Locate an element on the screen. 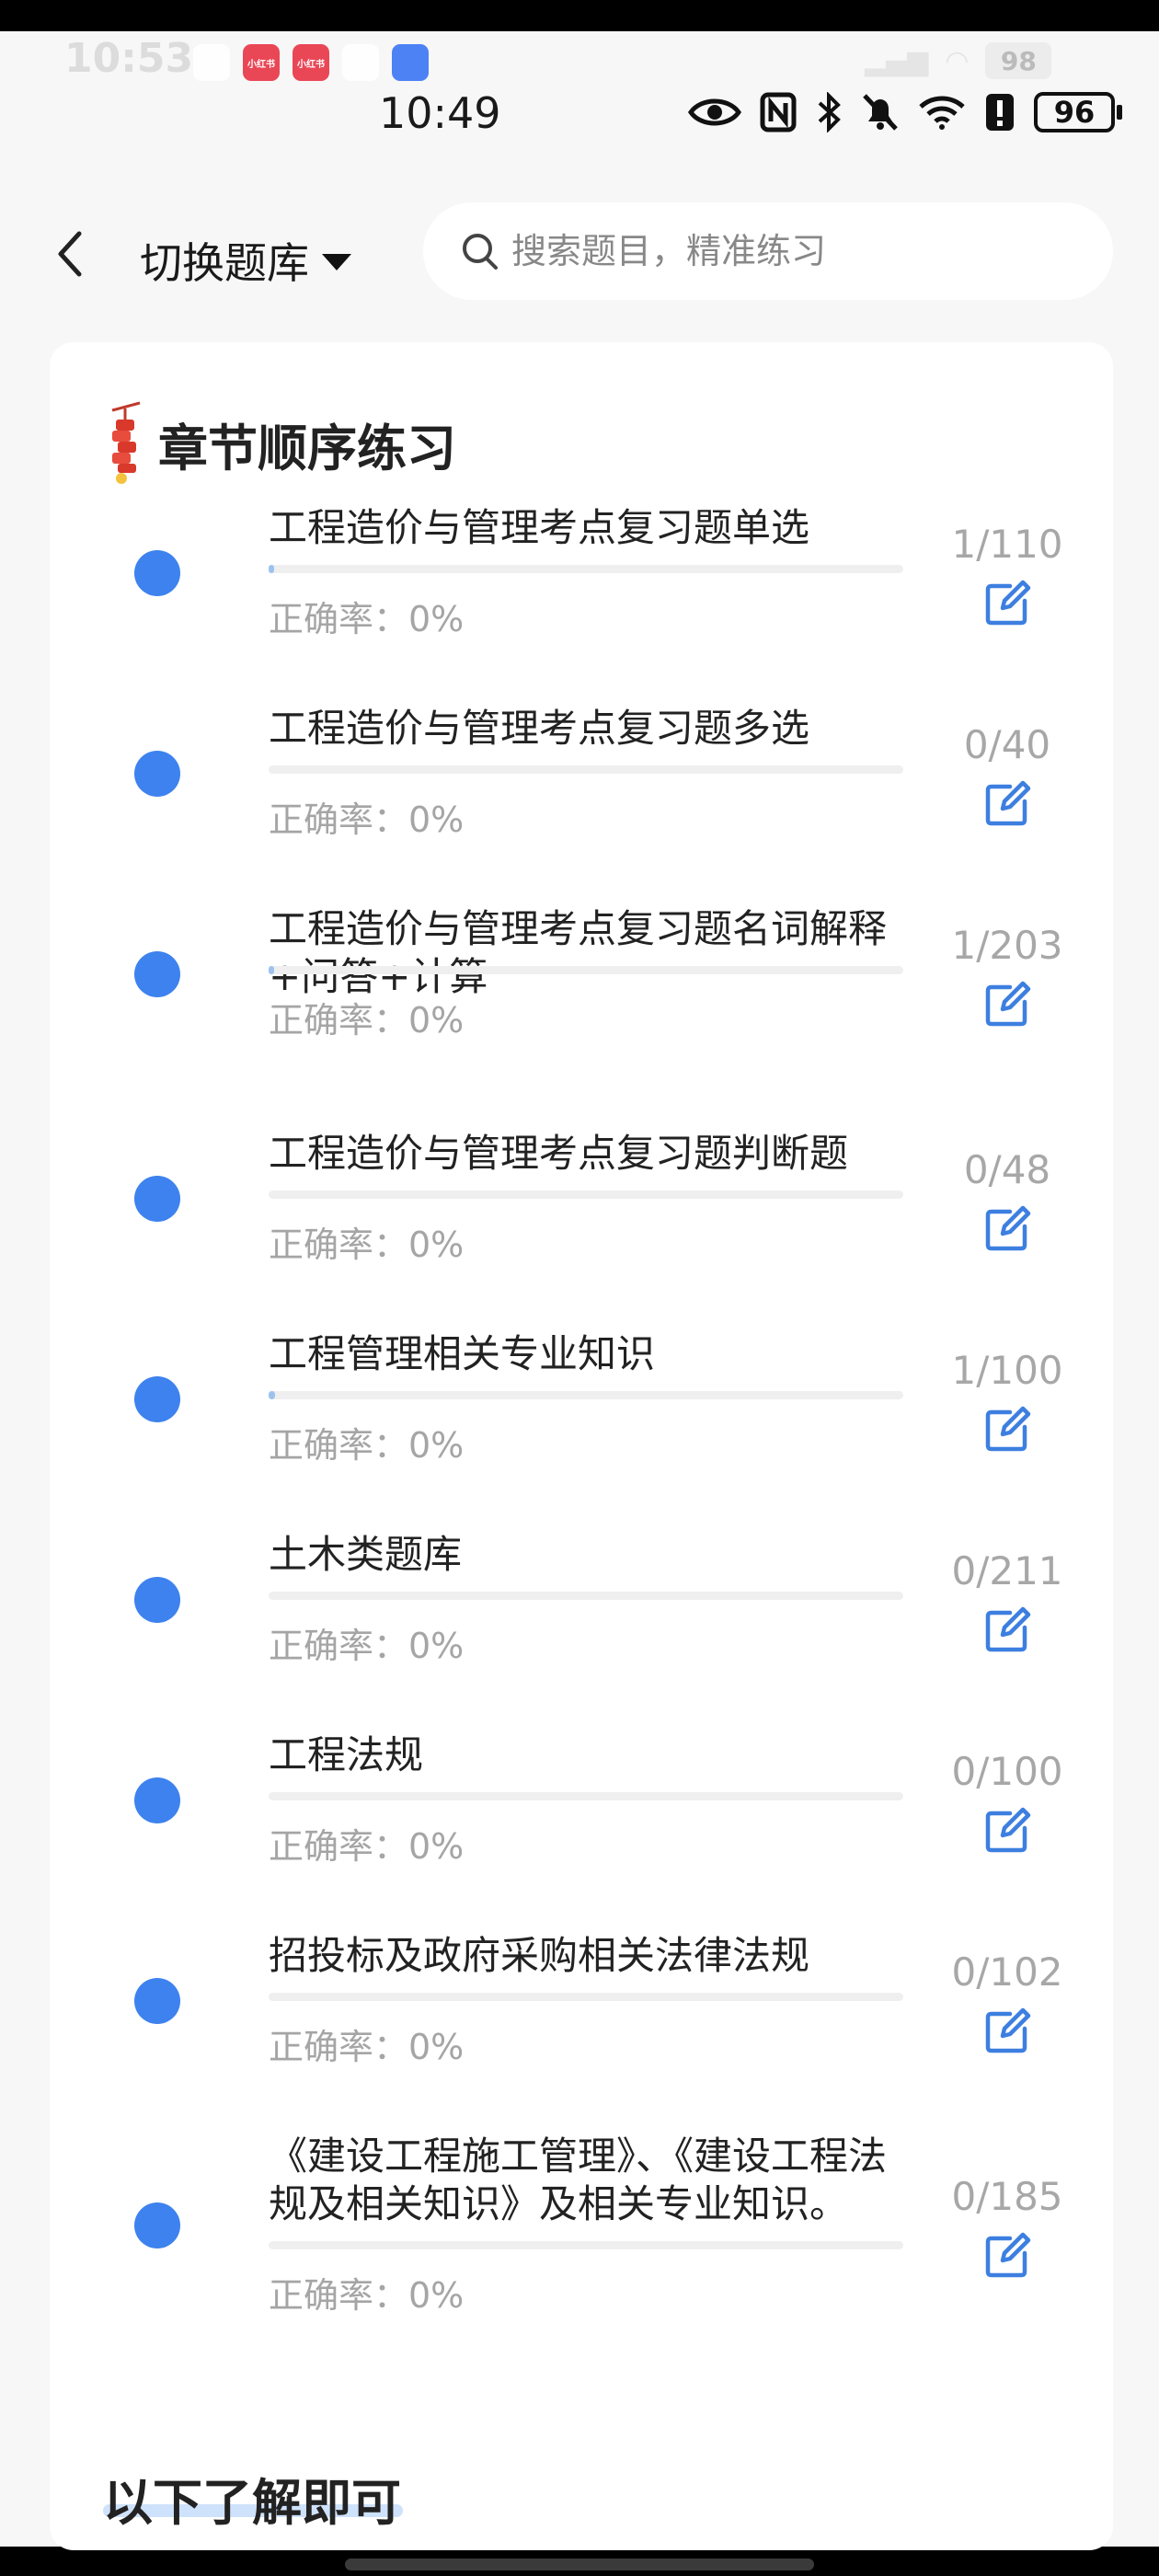 The height and width of the screenshot is (2576, 1159). bluetooth-icon is located at coordinates (829, 112).